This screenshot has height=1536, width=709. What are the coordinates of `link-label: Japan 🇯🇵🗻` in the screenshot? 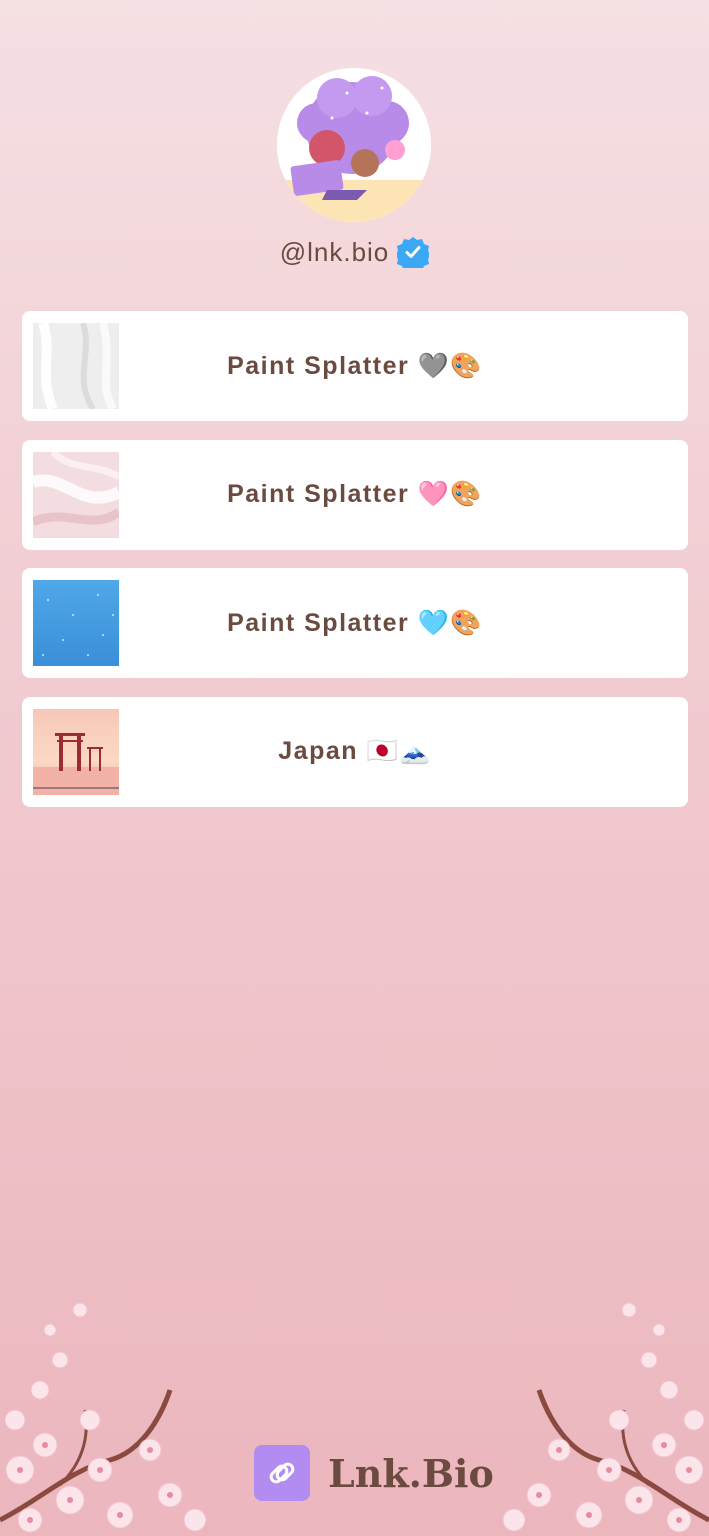 It's located at (355, 751).